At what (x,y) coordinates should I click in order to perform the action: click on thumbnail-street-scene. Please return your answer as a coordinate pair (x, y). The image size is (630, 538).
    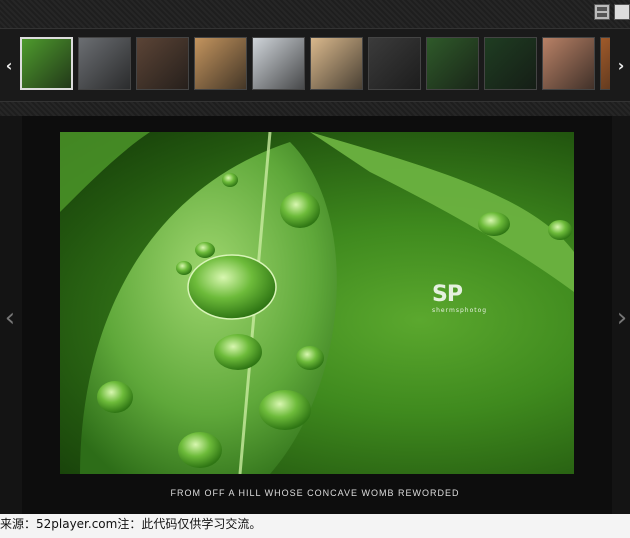
    Looking at the image, I should click on (104, 63).